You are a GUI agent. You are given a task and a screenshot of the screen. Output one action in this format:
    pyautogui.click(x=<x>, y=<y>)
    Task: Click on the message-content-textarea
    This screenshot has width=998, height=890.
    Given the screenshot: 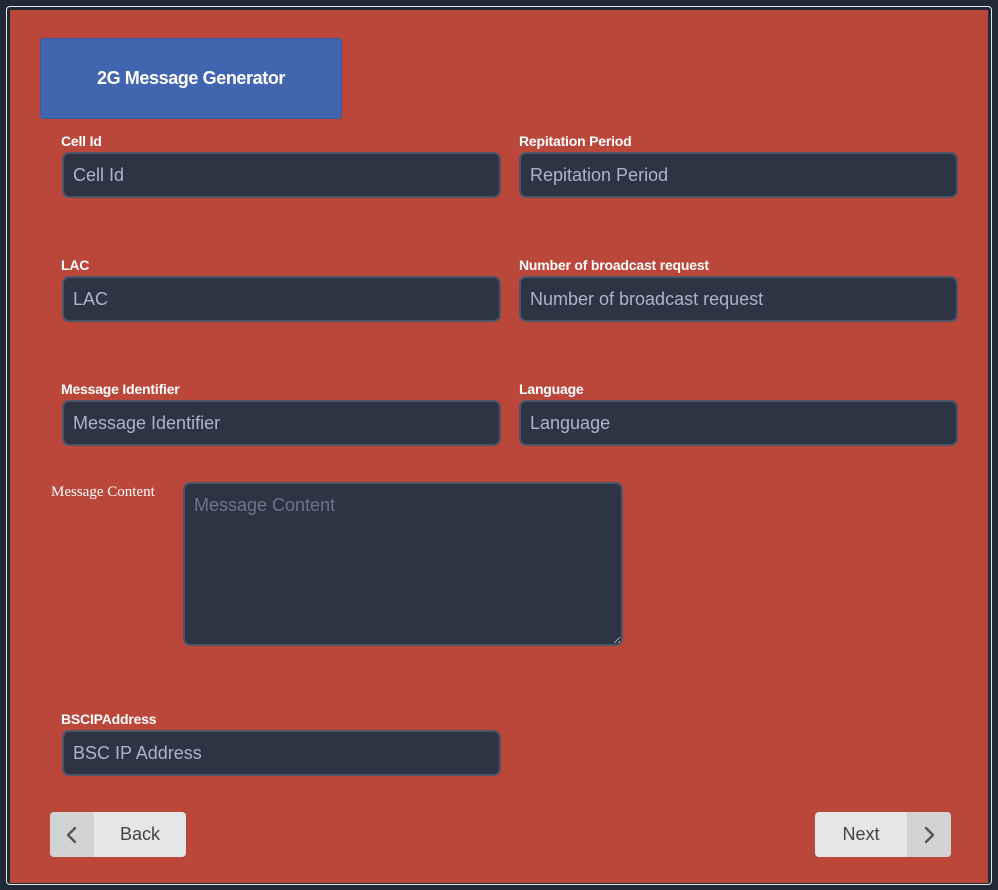 What is the action you would take?
    pyautogui.click(x=403, y=564)
    